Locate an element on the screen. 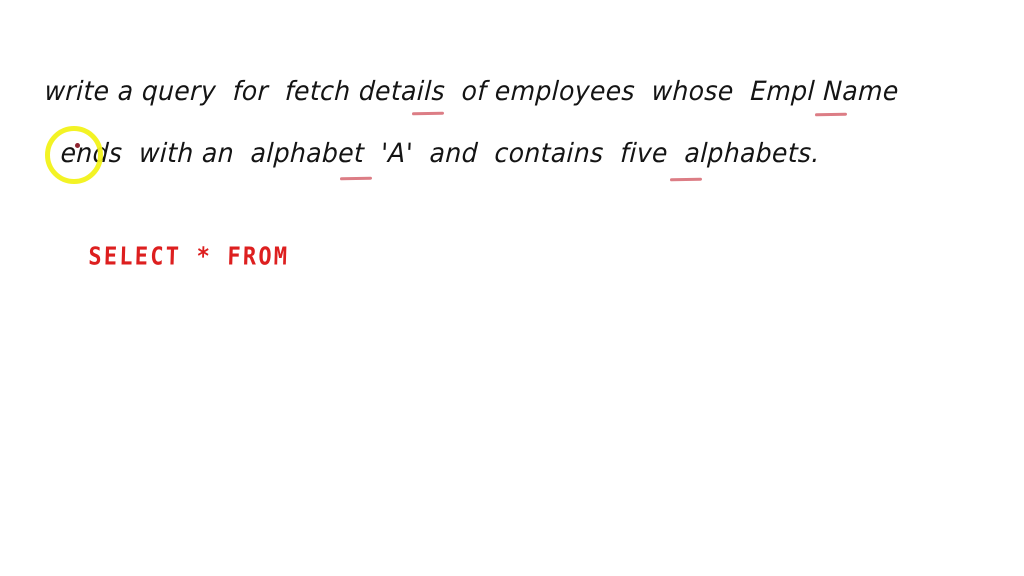 This screenshot has height=576, width=1024. sql-answer-line: SELECT * FROM is located at coordinates (188, 257).